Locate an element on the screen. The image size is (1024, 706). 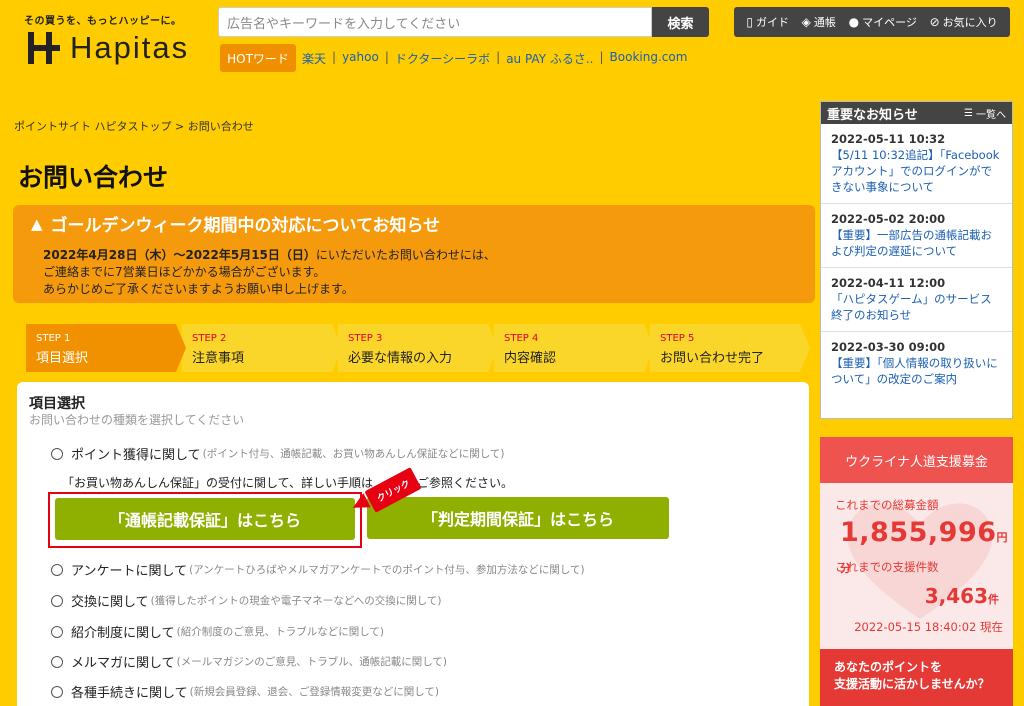
step-label: 内容確認 is located at coordinates (530, 358).